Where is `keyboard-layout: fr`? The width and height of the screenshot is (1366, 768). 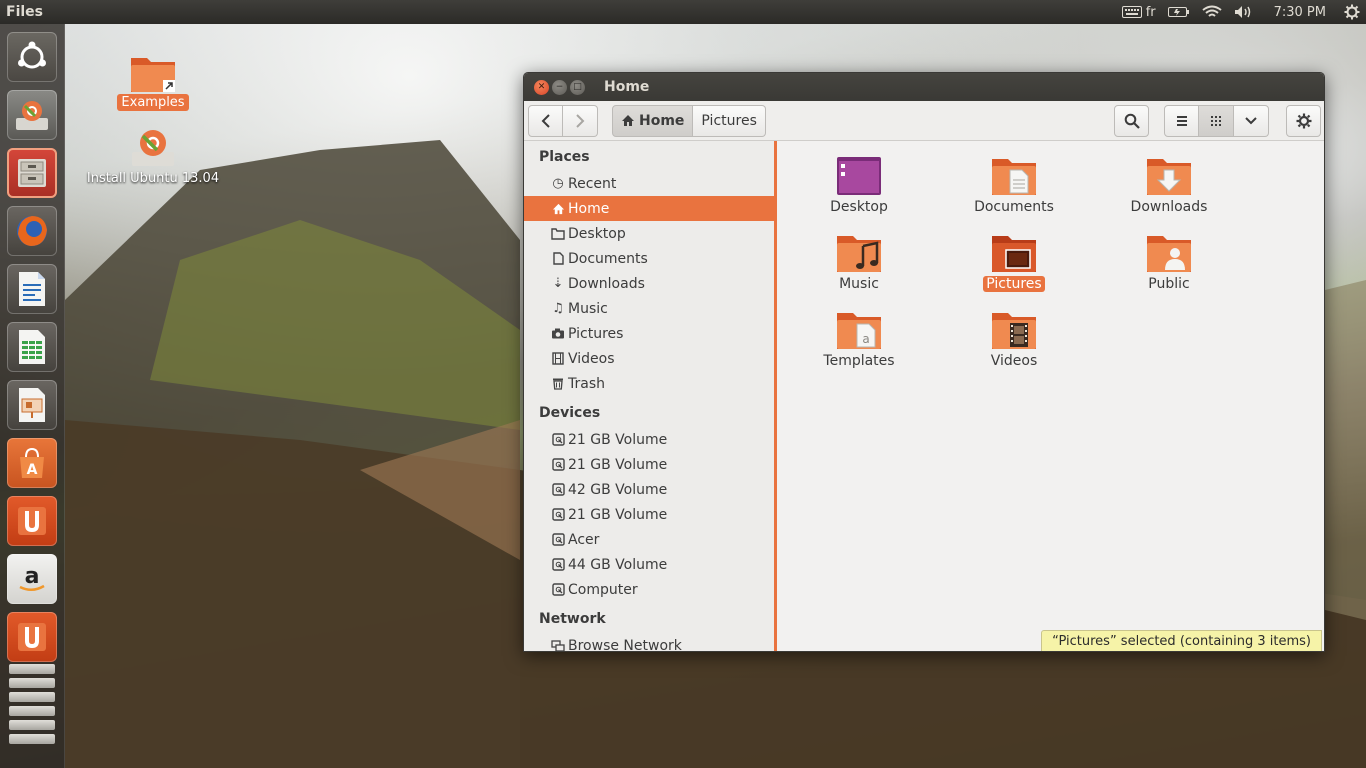 keyboard-layout: fr is located at coordinates (1150, 12).